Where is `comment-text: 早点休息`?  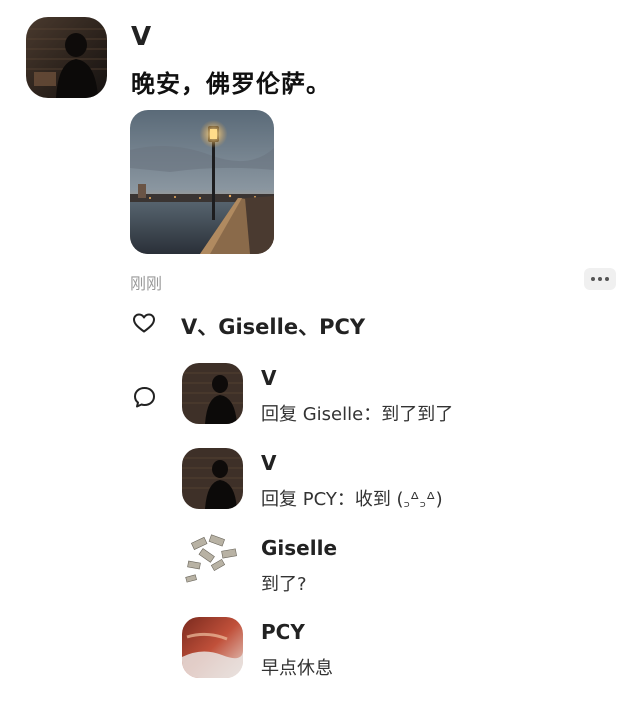
comment-text: 早点休息 is located at coordinates (297, 667).